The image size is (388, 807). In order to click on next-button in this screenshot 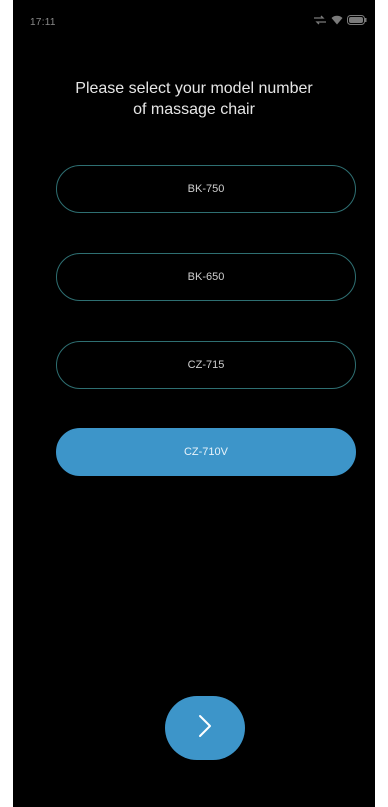, I will do `click(205, 728)`.